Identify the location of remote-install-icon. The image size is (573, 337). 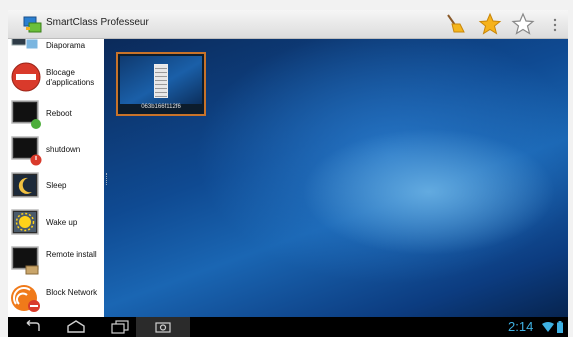
(25, 260).